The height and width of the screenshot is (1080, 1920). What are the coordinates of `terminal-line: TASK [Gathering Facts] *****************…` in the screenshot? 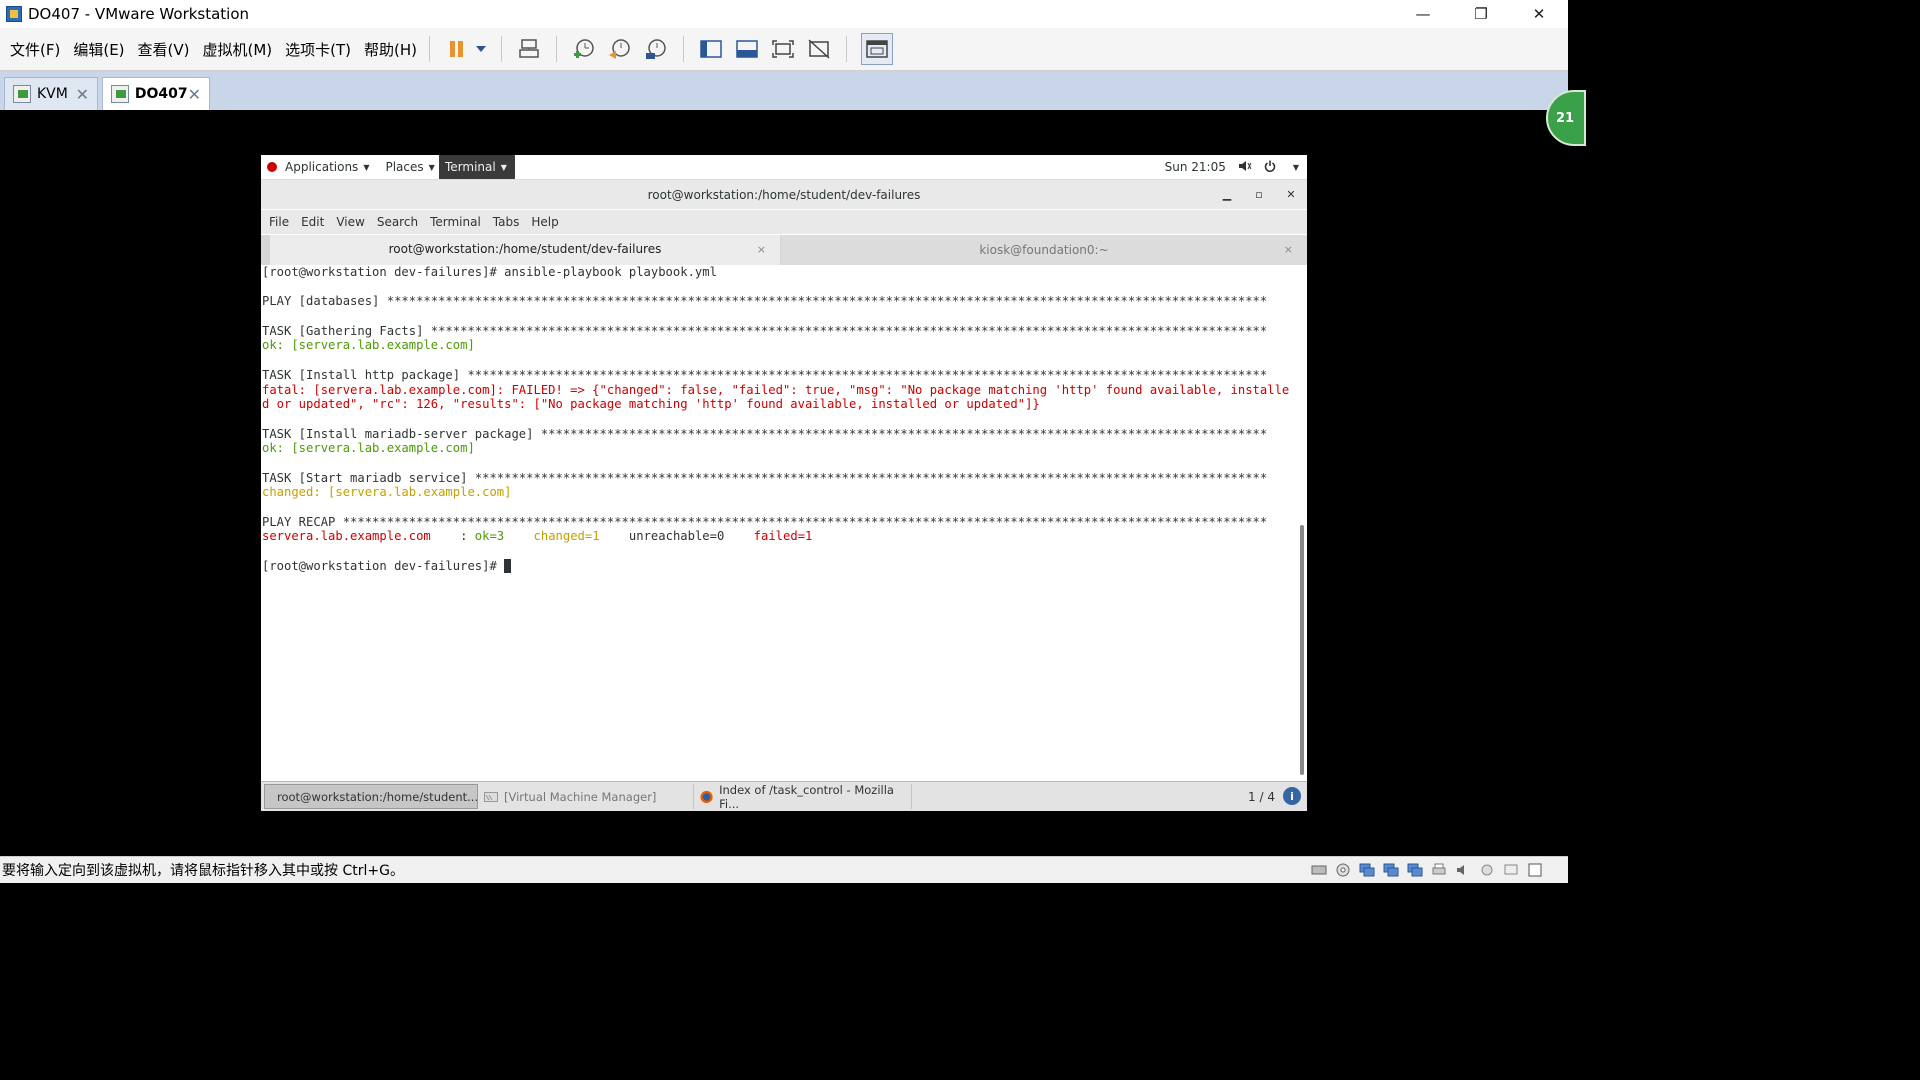 It's located at (765, 330).